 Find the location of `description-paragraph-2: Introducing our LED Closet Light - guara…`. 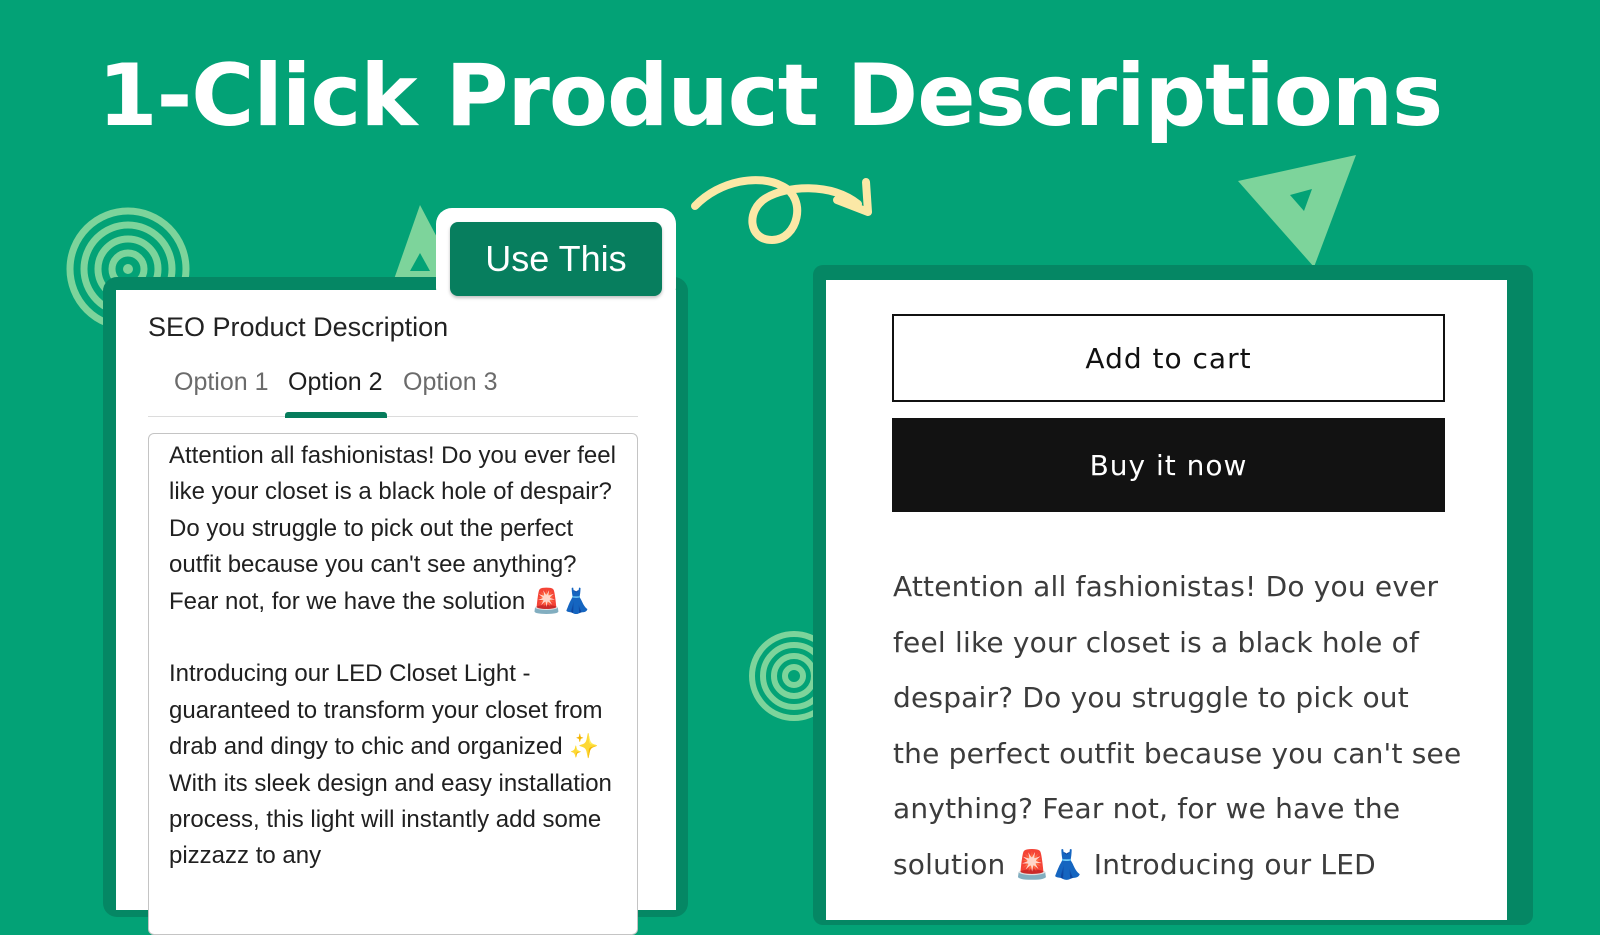

description-paragraph-2: Introducing our LED Closet Light - guara… is located at coordinates (394, 765).